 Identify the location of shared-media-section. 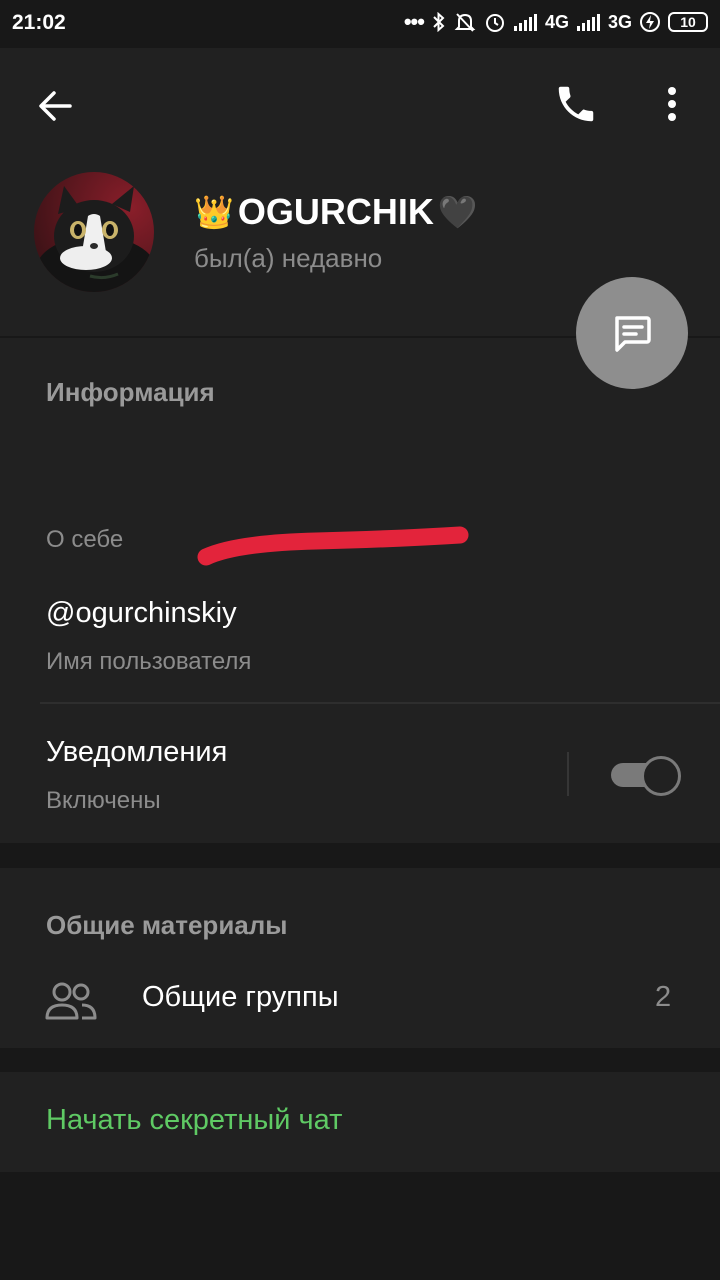
(360, 958).